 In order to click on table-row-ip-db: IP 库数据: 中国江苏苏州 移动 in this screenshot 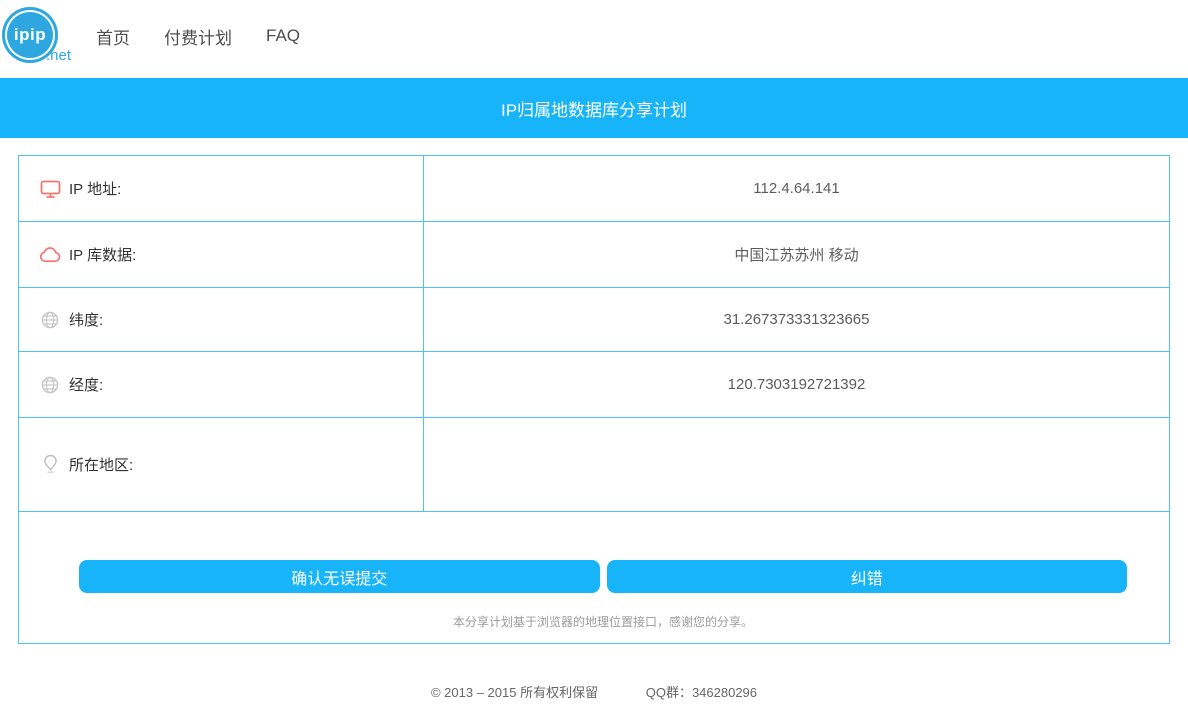, I will do `click(594, 255)`.